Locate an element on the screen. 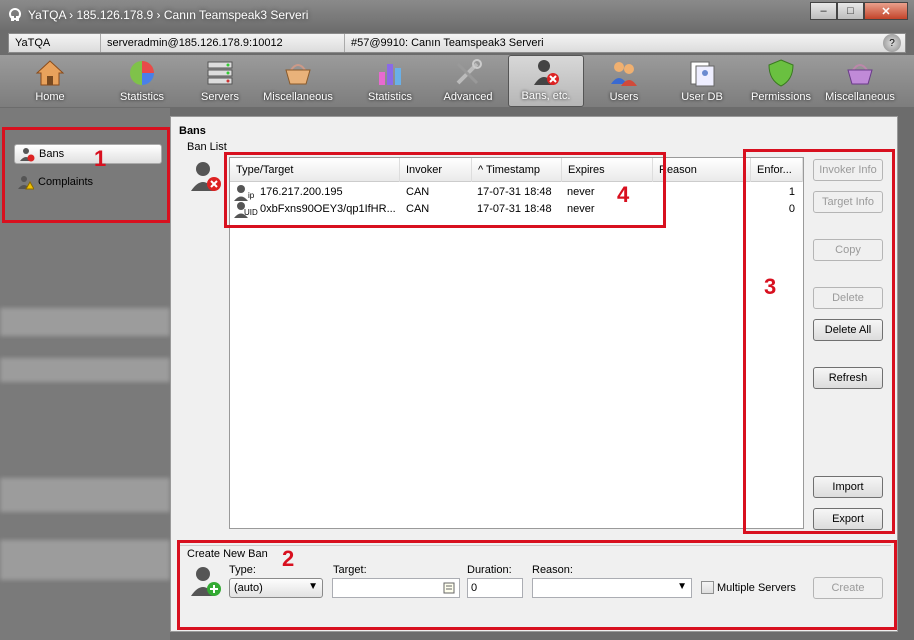 The width and height of the screenshot is (914, 640). toolbar-label: User DB is located at coordinates (702, 97).